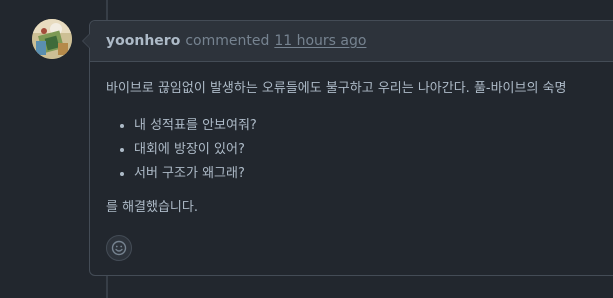 This screenshot has height=298, width=613. I want to click on timeline-line-bottom, so click(107, 287).